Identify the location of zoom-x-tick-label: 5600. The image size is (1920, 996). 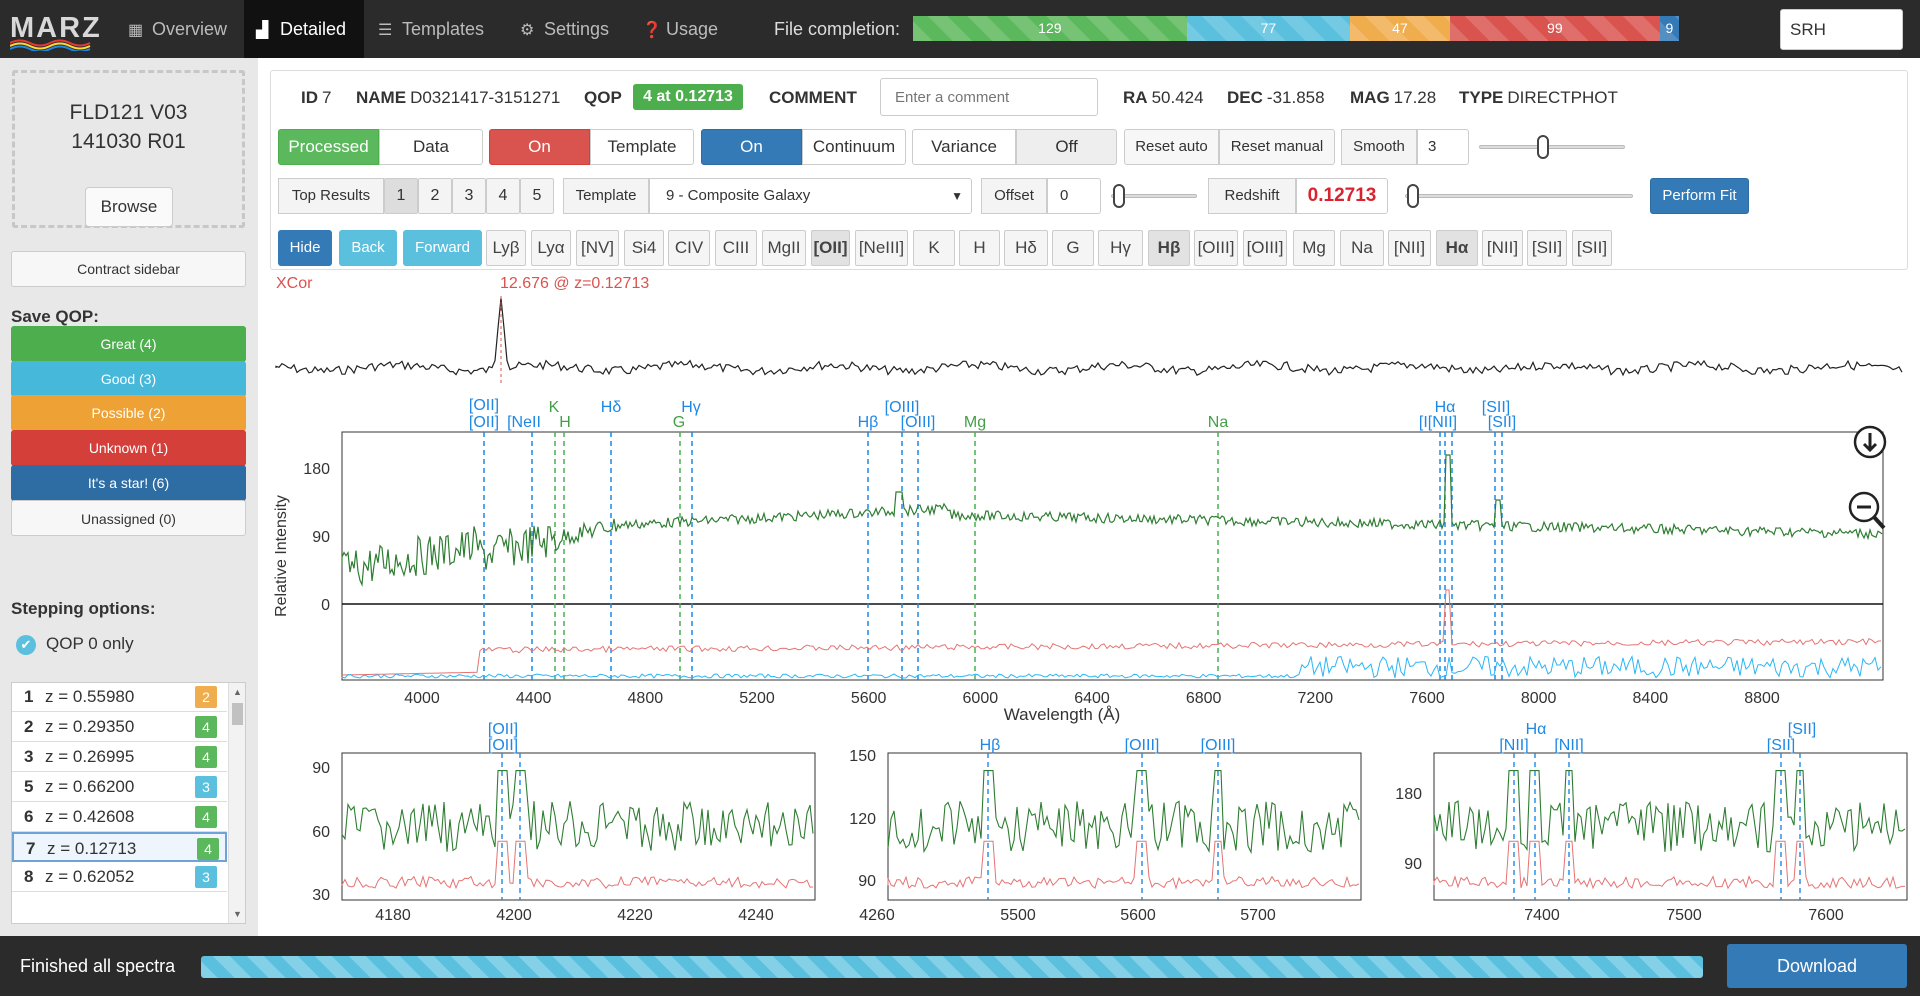
(1138, 915).